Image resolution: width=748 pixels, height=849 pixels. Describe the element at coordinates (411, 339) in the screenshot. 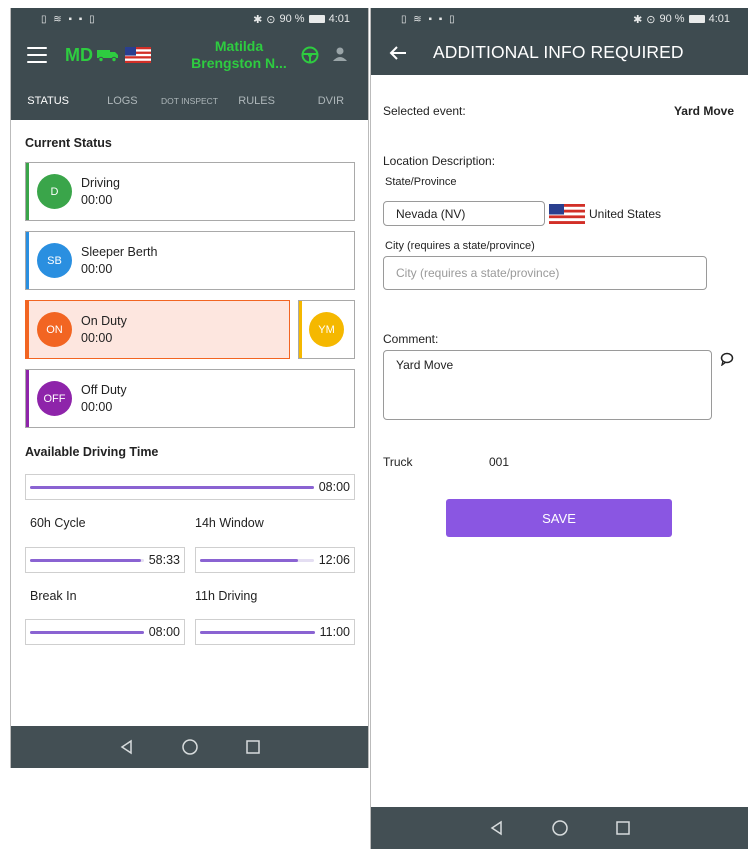

I see `comment-label: Comment:` at that location.